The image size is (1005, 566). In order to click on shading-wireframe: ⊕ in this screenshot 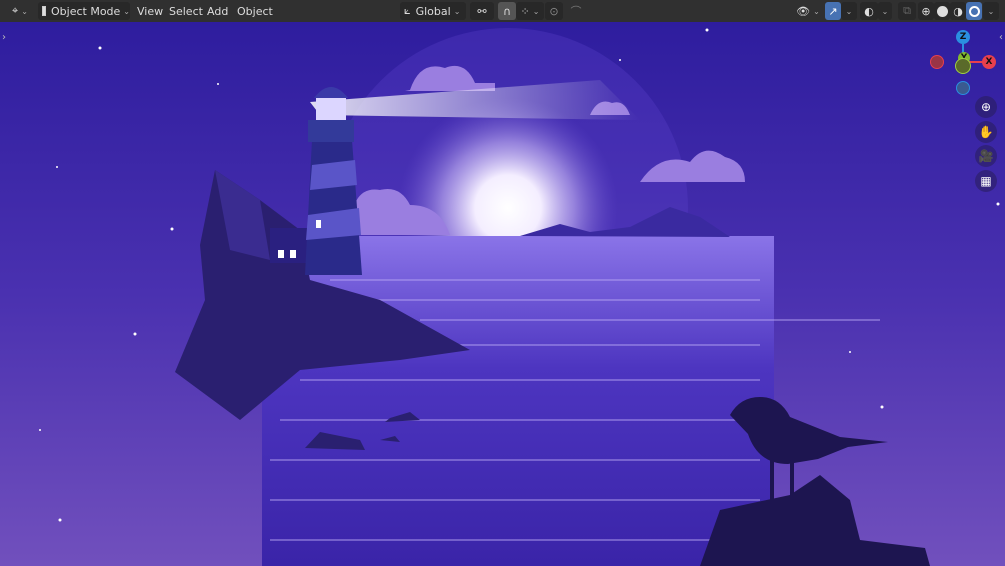, I will do `click(926, 11)`.